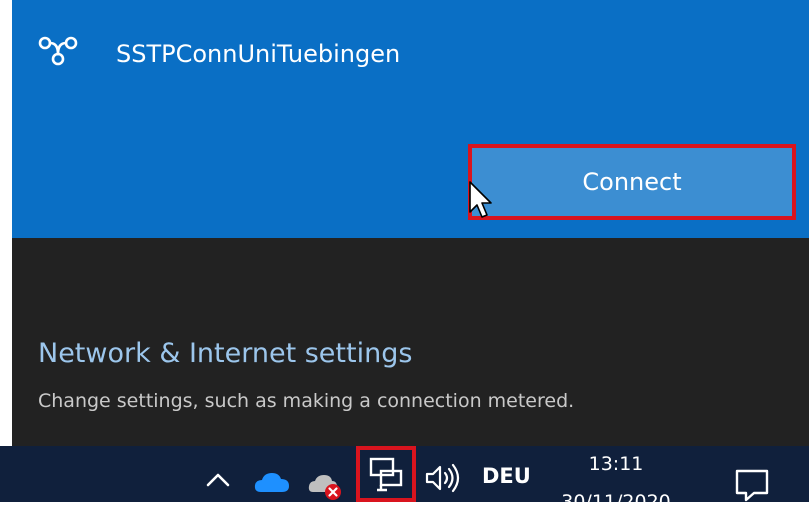 This screenshot has width=809, height=514. Describe the element at coordinates (272, 482) in the screenshot. I see `onedrive-icon` at that location.